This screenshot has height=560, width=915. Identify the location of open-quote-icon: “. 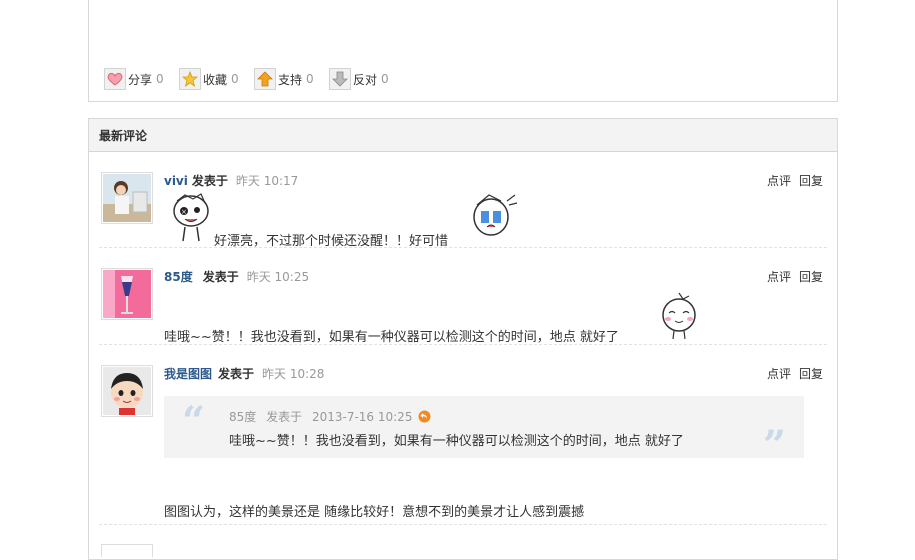
(194, 421).